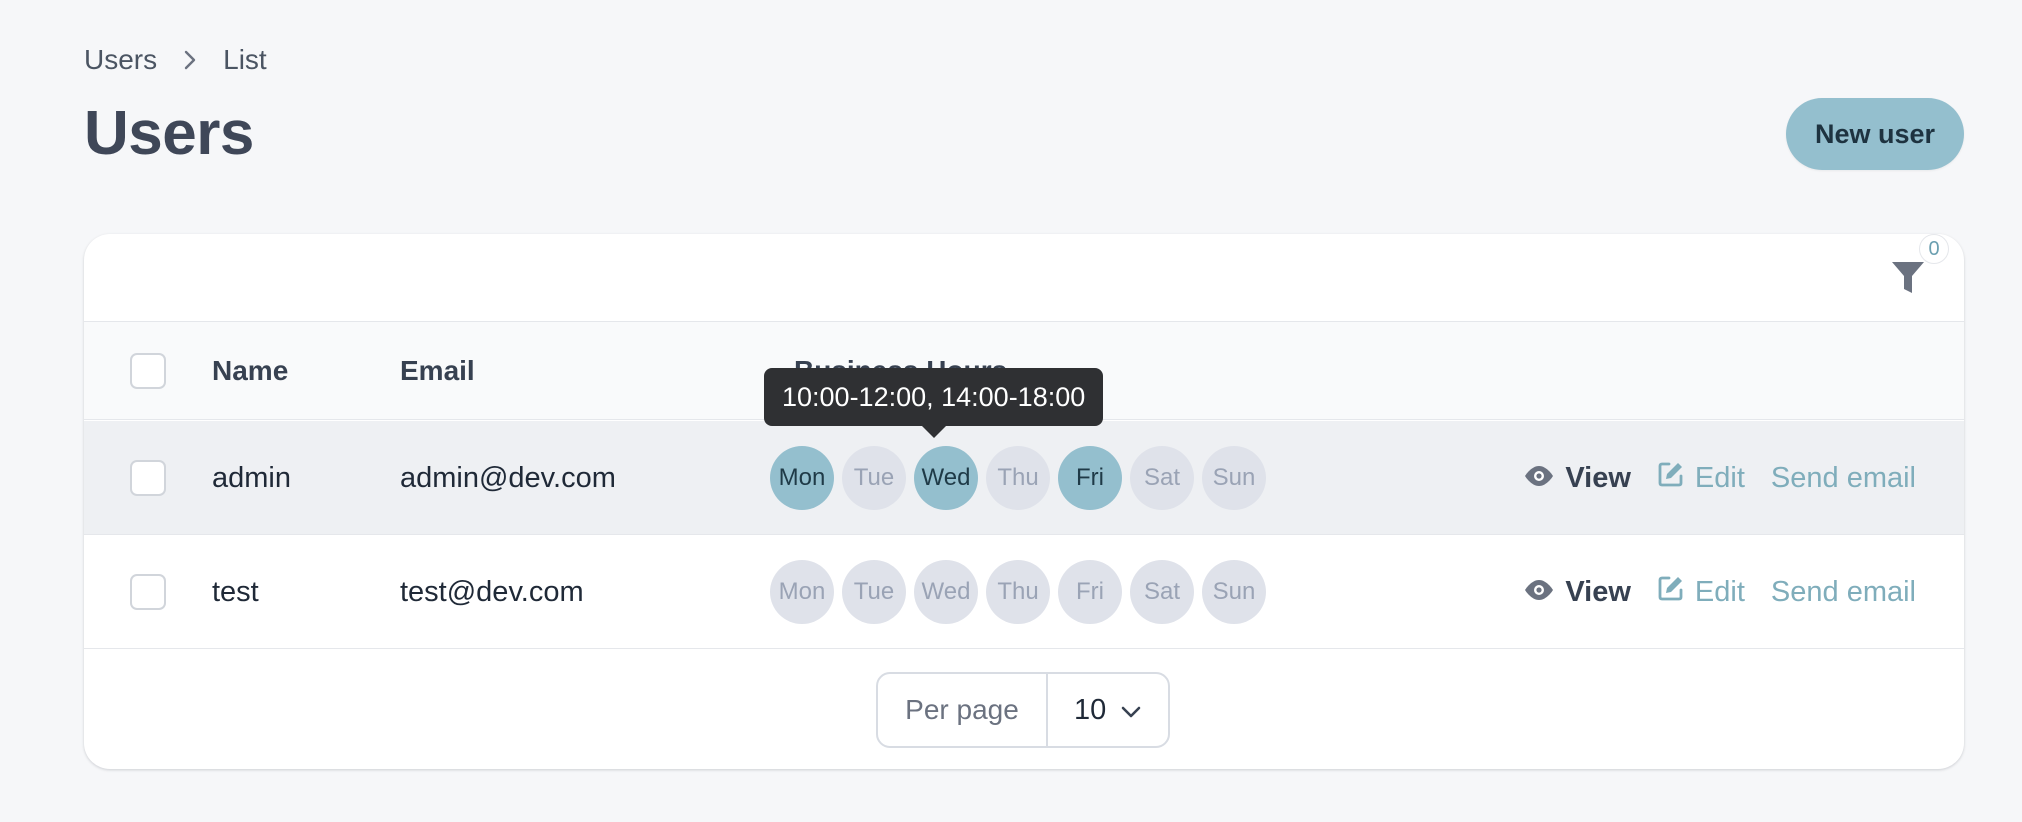 This screenshot has height=822, width=2022. Describe the element at coordinates (1108, 710) in the screenshot. I see `per-page-select: 10` at that location.